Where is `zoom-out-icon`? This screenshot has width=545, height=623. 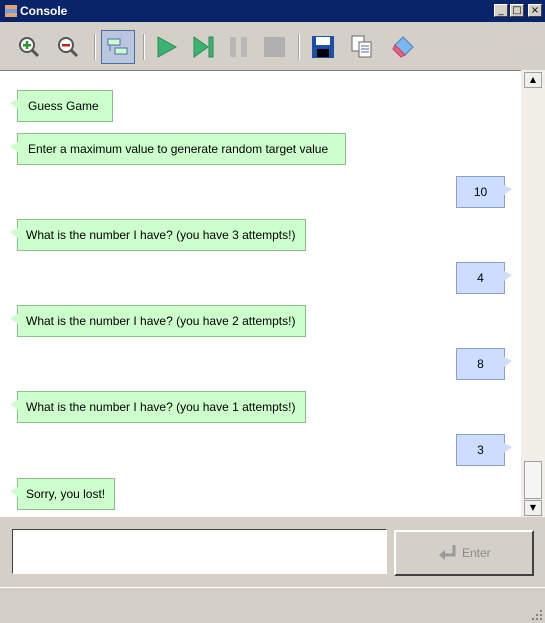 zoom-out-icon is located at coordinates (68, 47).